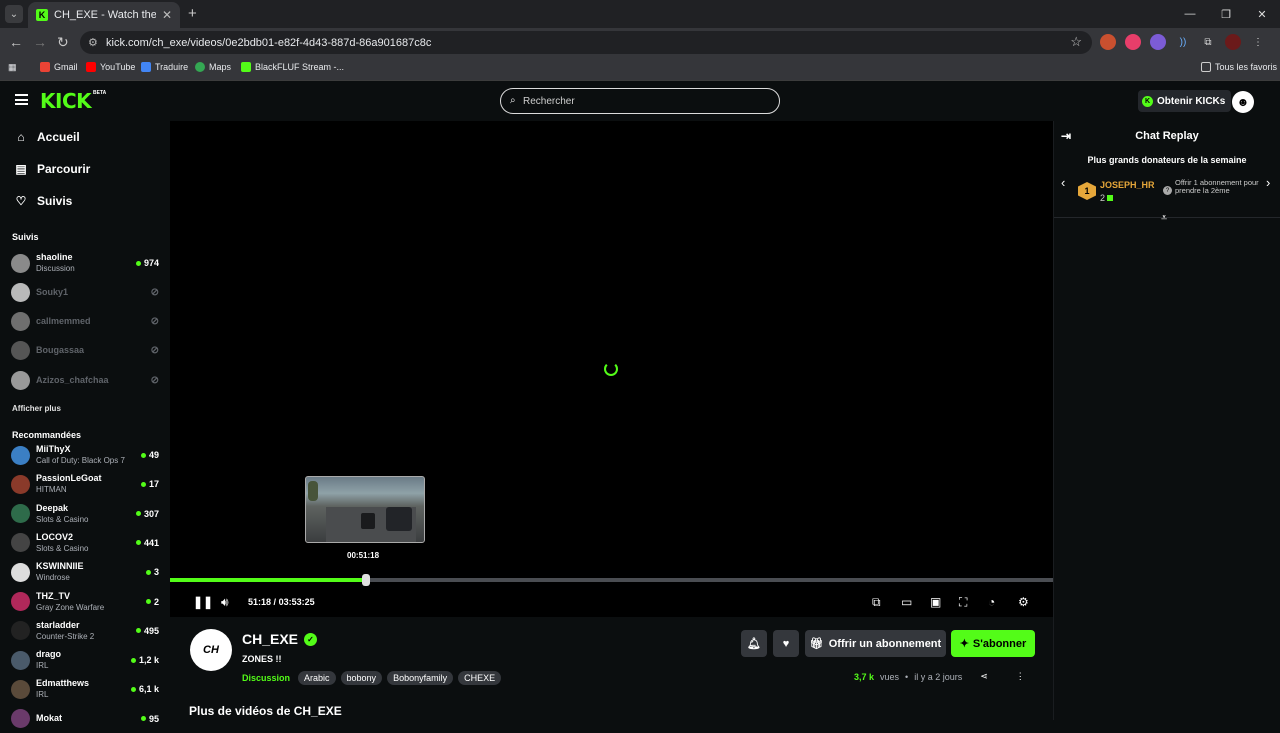 This screenshot has height=733, width=1280. What do you see at coordinates (876, 602) in the screenshot?
I see `pip-icon: ⧉` at bounding box center [876, 602].